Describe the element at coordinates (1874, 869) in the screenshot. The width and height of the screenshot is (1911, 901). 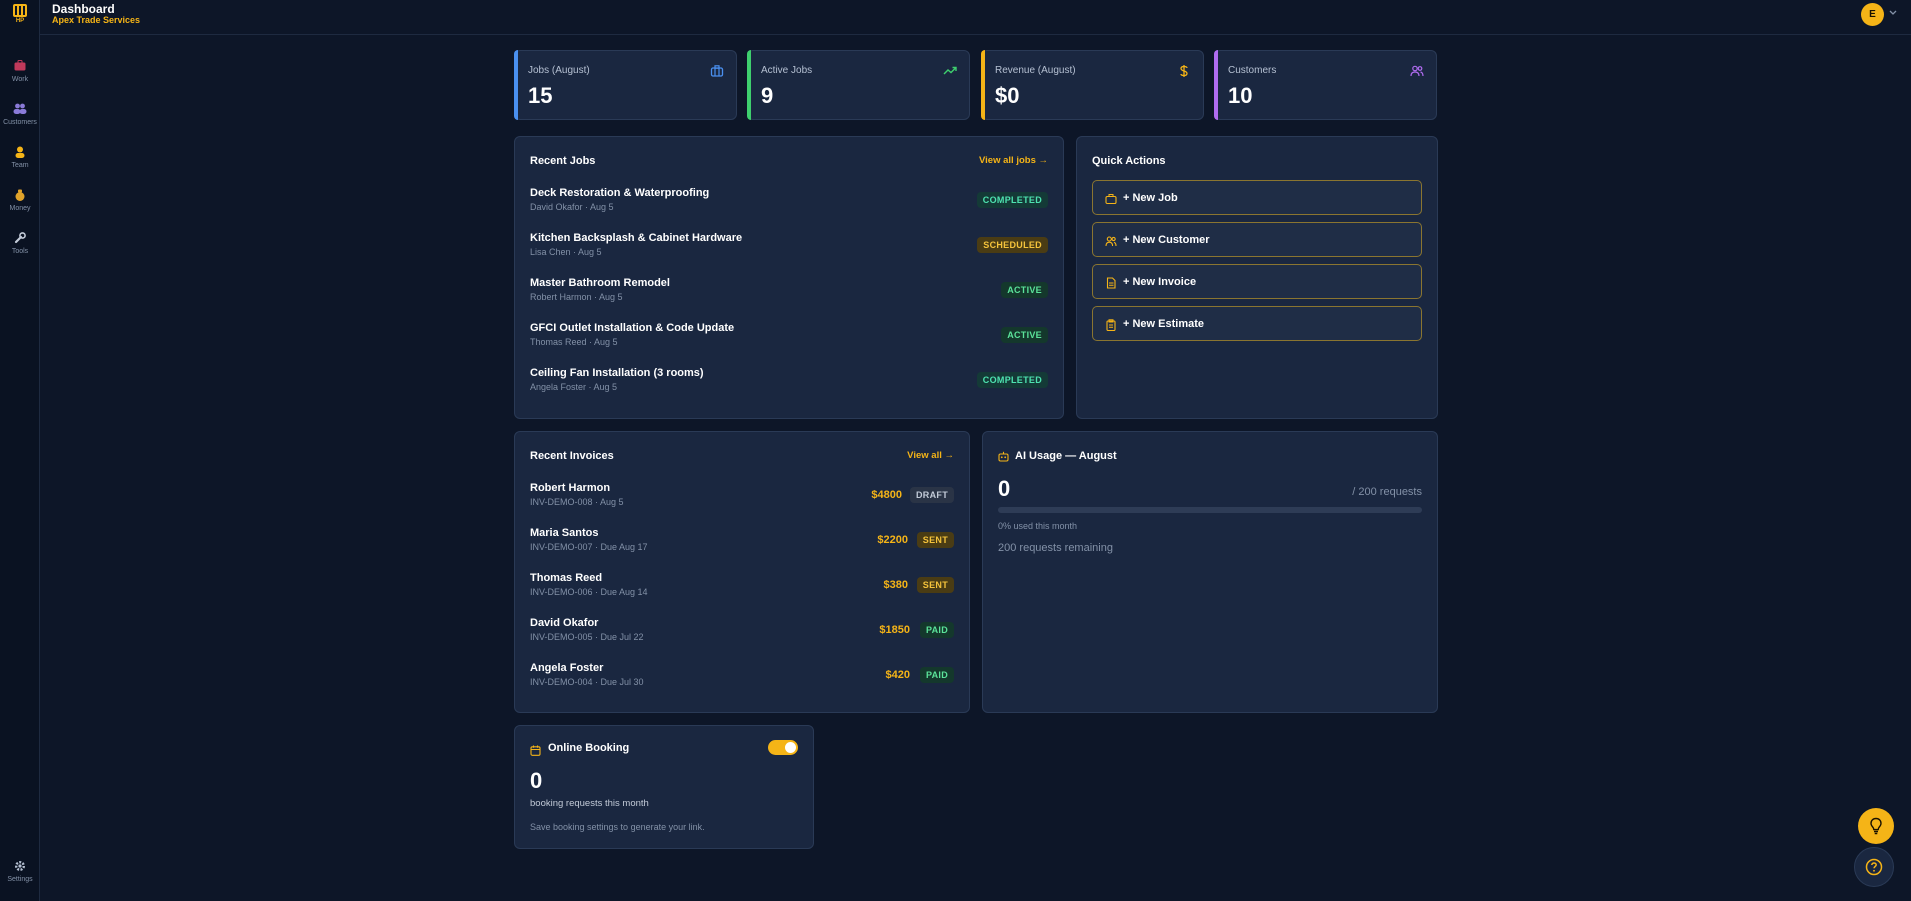
I see `help-circle-icon` at that location.